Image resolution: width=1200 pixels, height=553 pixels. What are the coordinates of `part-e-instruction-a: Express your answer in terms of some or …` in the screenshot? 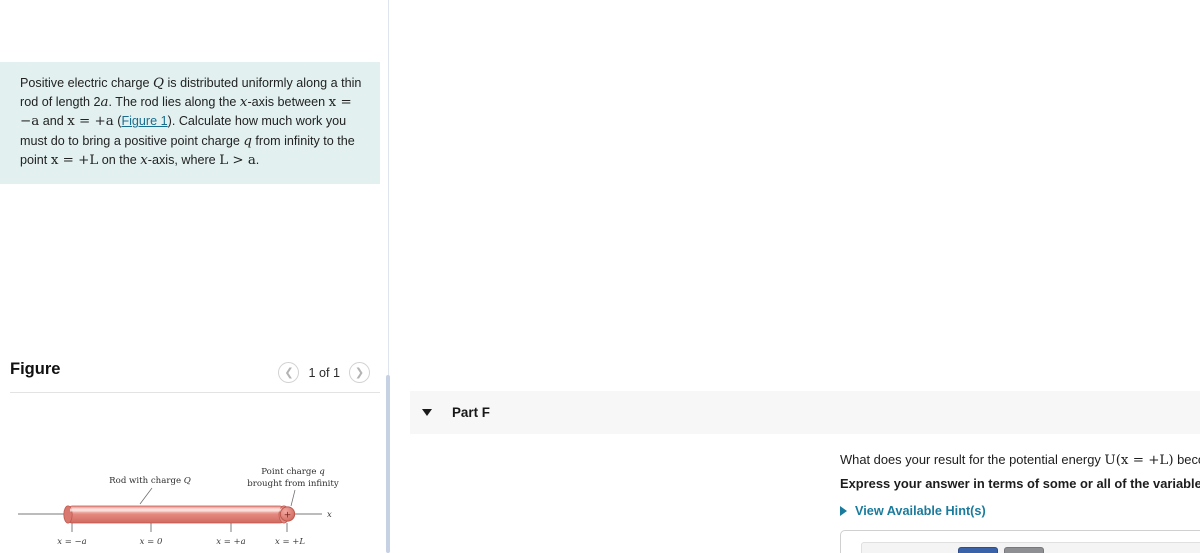 It's located at (1020, 127).